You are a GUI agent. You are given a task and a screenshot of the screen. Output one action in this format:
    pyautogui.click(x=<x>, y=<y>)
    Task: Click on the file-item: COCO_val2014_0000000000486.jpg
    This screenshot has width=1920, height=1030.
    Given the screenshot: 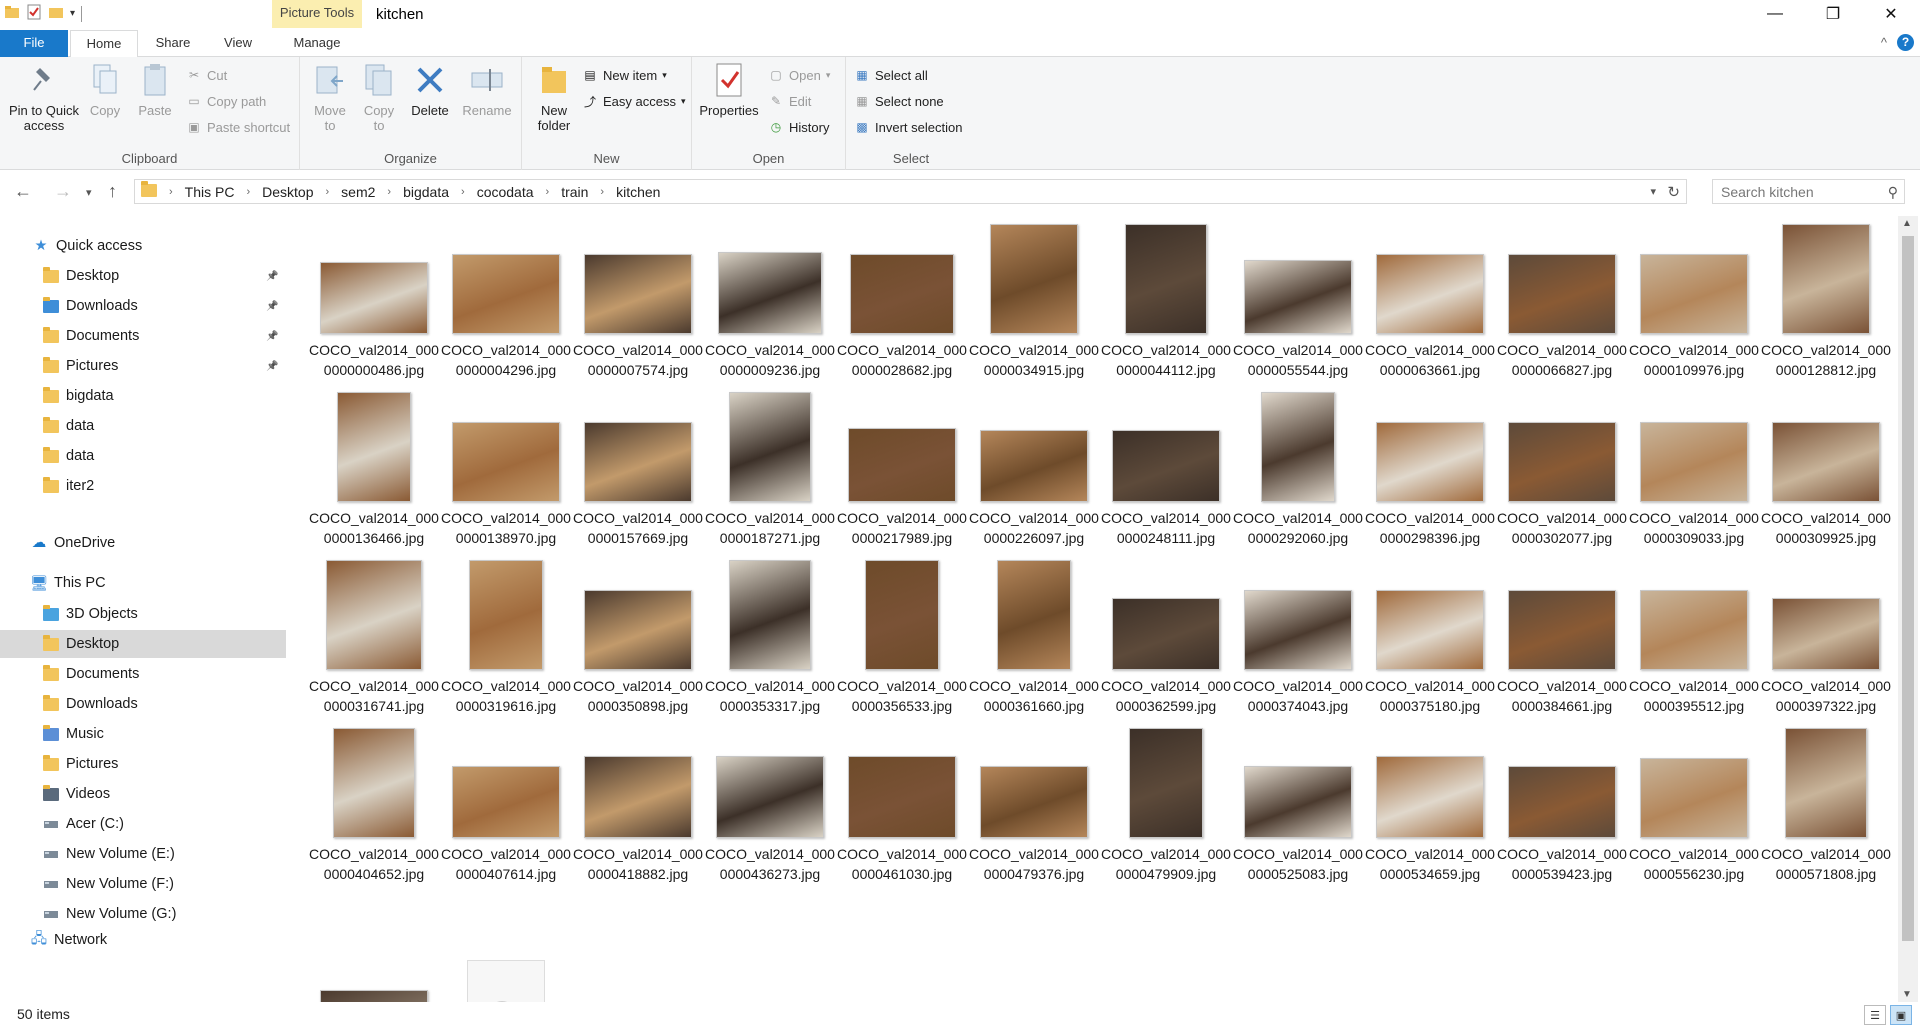 What is the action you would take?
    pyautogui.click(x=374, y=306)
    